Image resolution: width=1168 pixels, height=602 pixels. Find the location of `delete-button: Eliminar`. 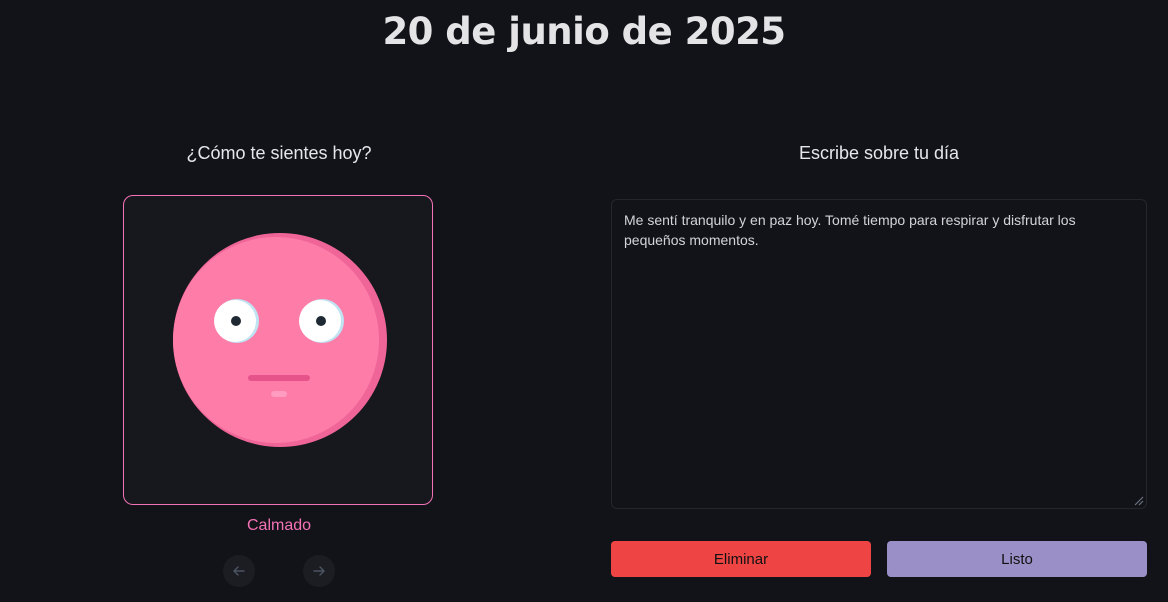

delete-button: Eliminar is located at coordinates (741, 559).